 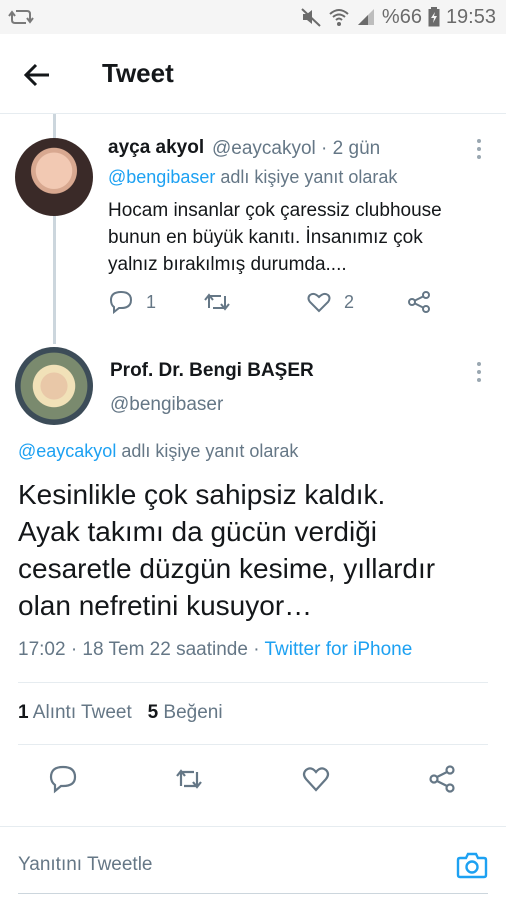 What do you see at coordinates (85, 865) in the screenshot?
I see `reply-input-placeholder: Yanıtını Tweetle` at bounding box center [85, 865].